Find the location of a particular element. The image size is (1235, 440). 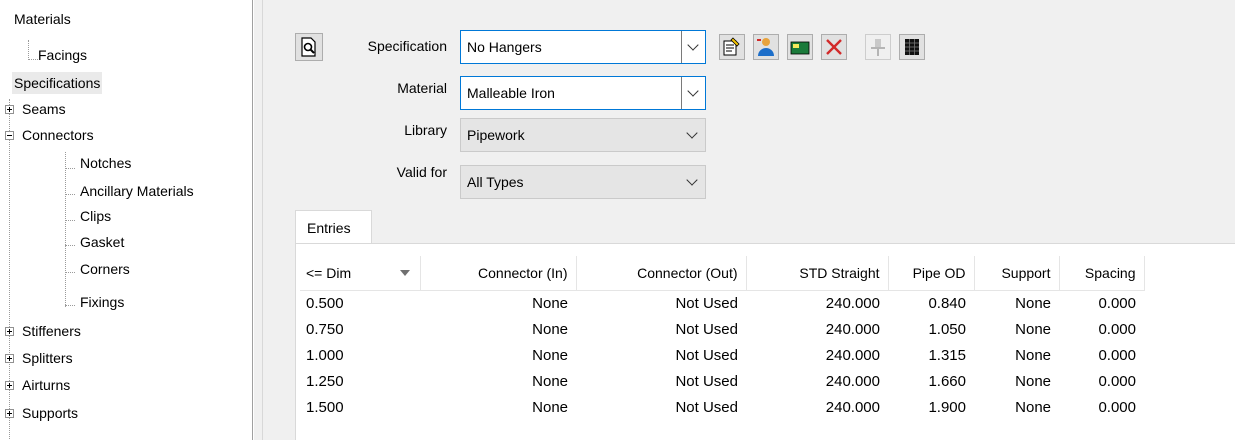

tree-item-ancillary-materials: Ancillary Materials is located at coordinates (137, 191).